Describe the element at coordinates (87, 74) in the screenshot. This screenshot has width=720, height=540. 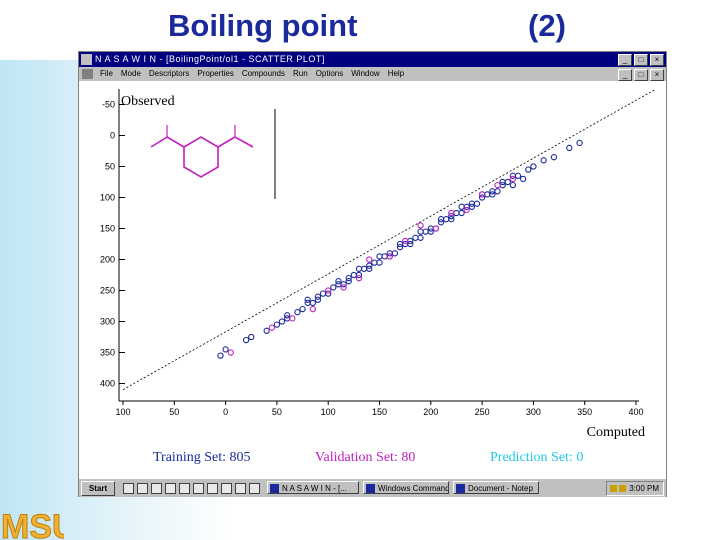
I see `document-icon` at that location.